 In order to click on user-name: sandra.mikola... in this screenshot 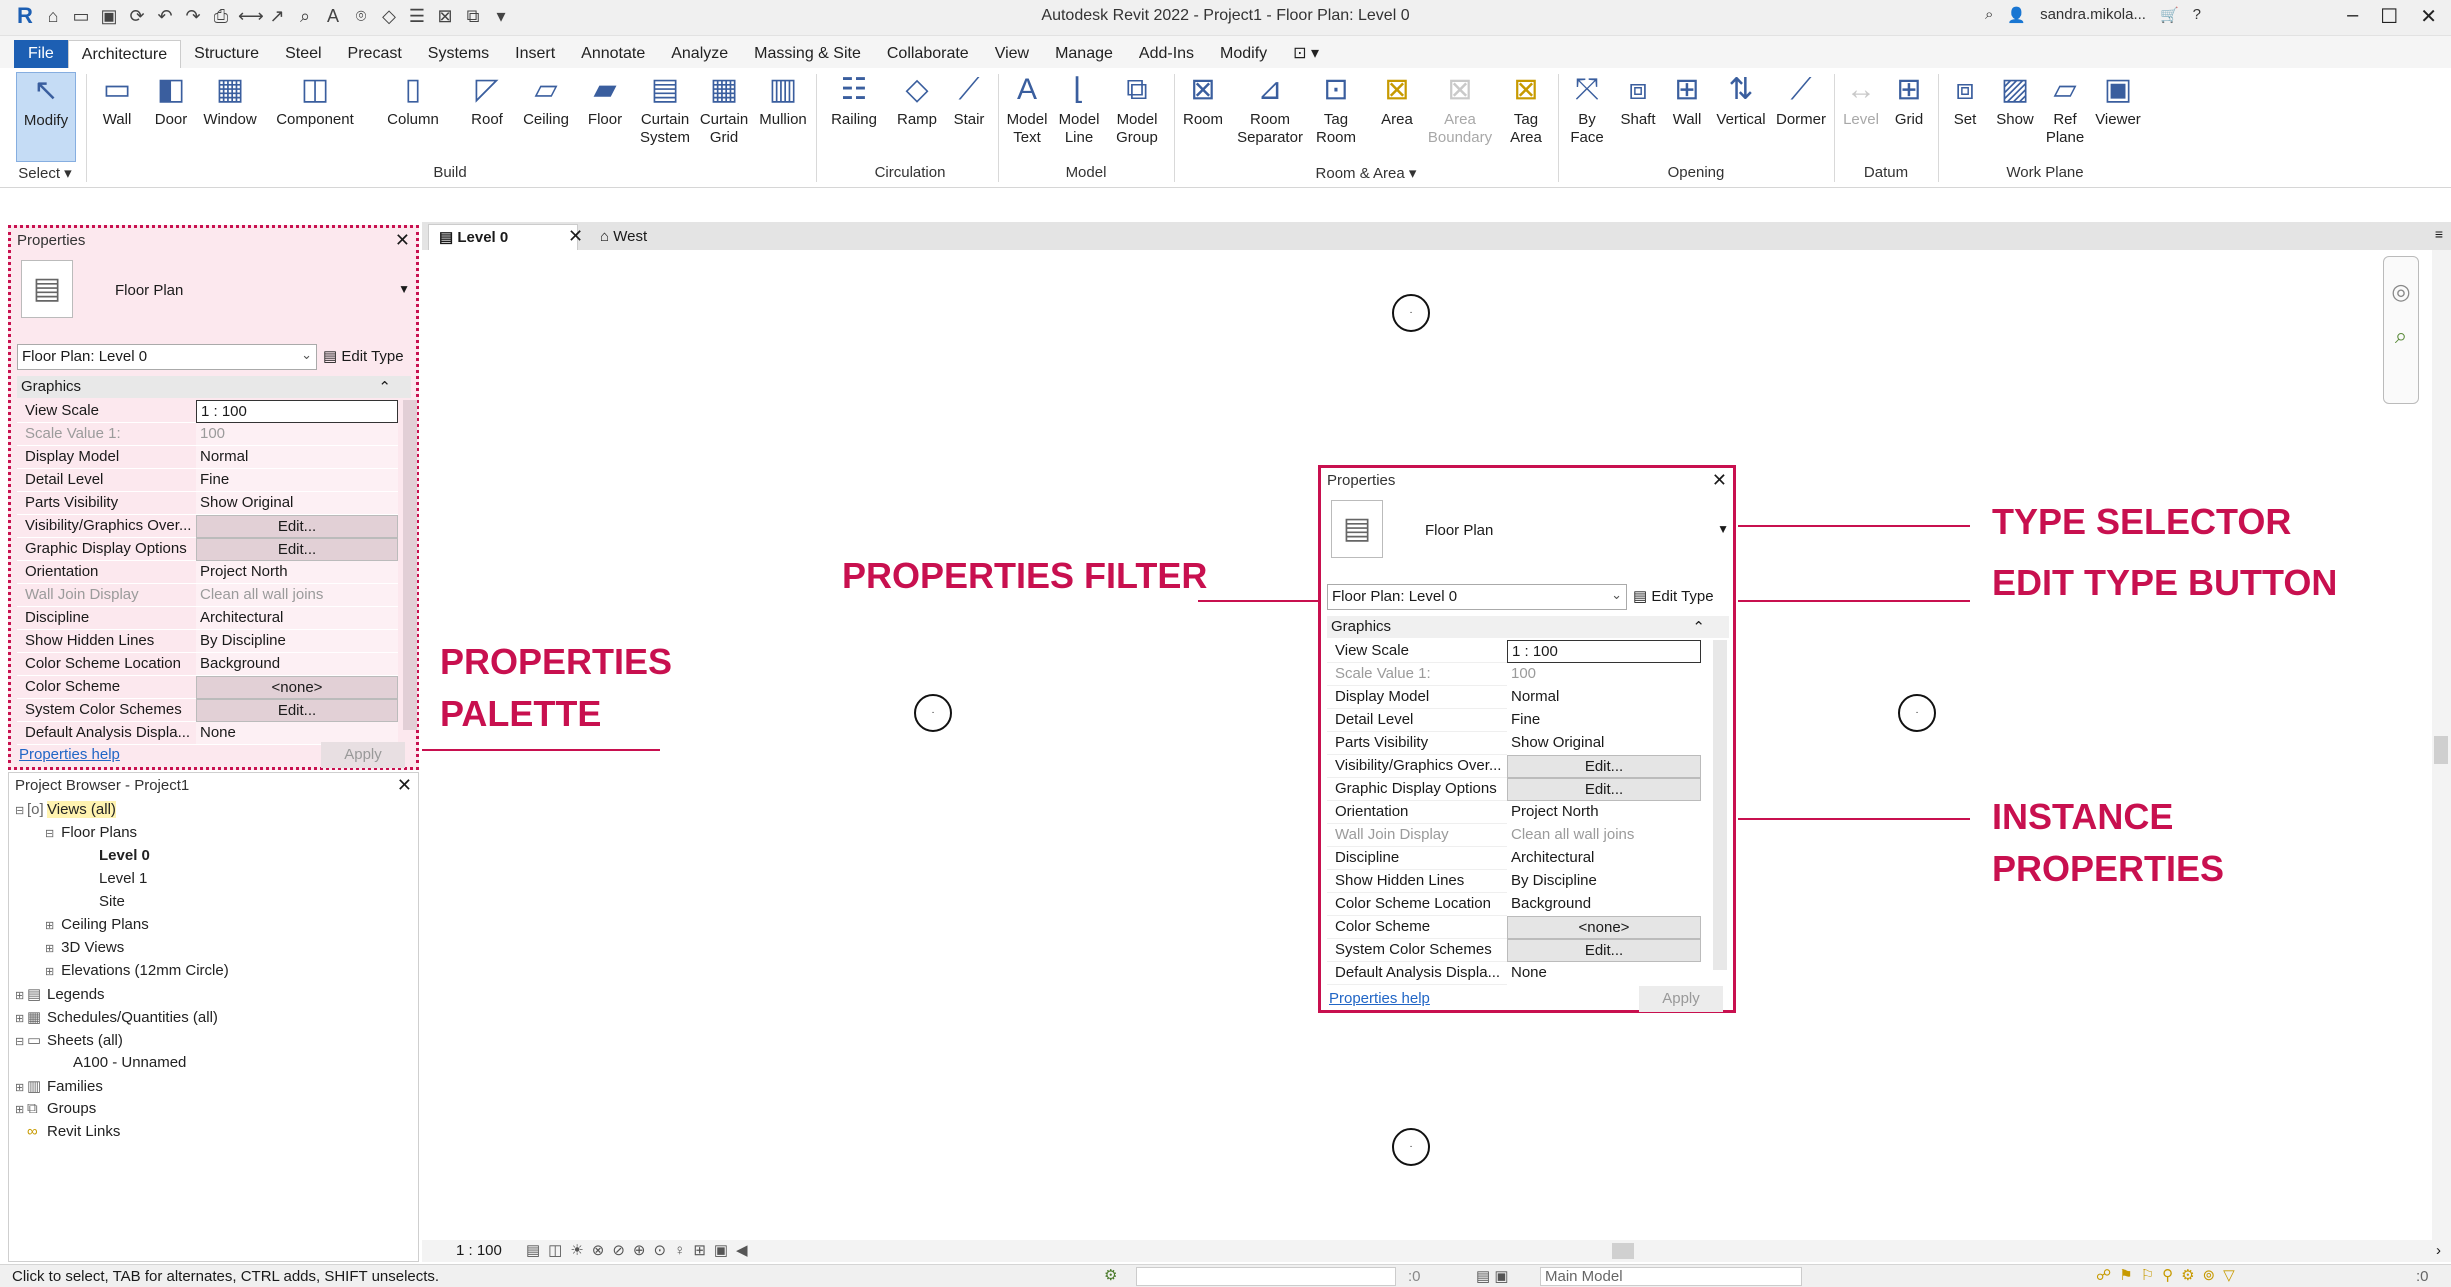, I will do `click(2093, 15)`.